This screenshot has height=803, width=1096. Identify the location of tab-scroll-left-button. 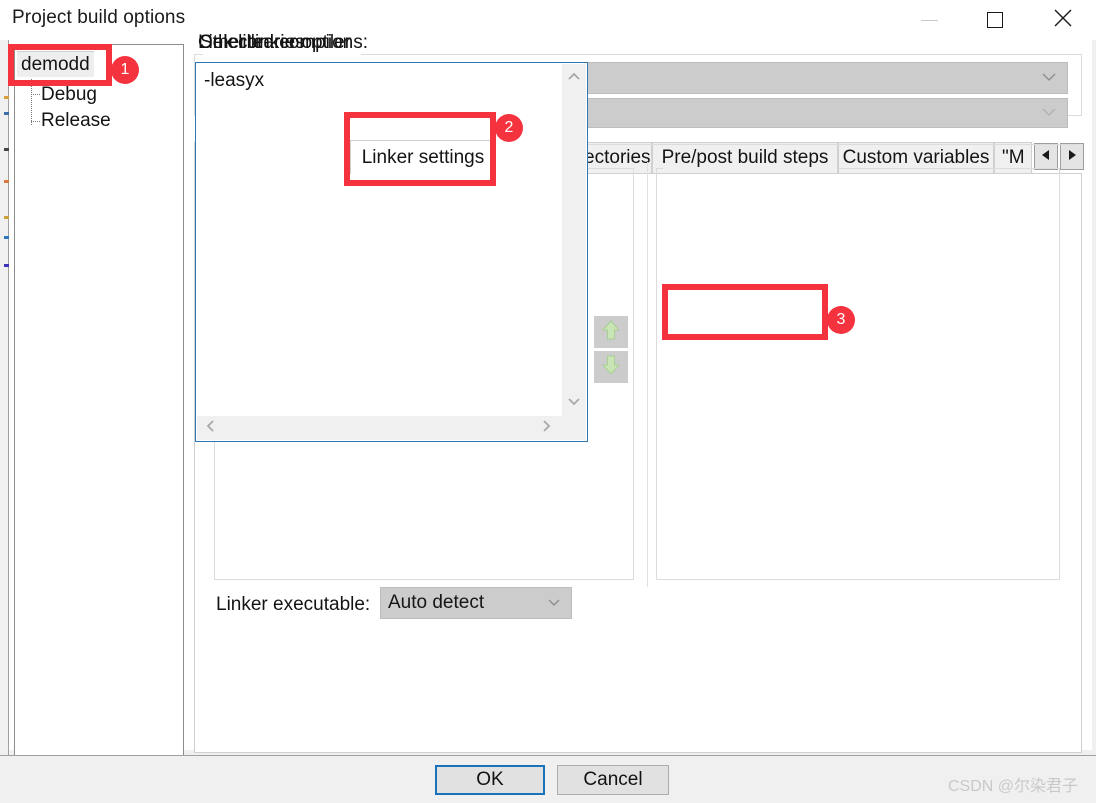
(1046, 156).